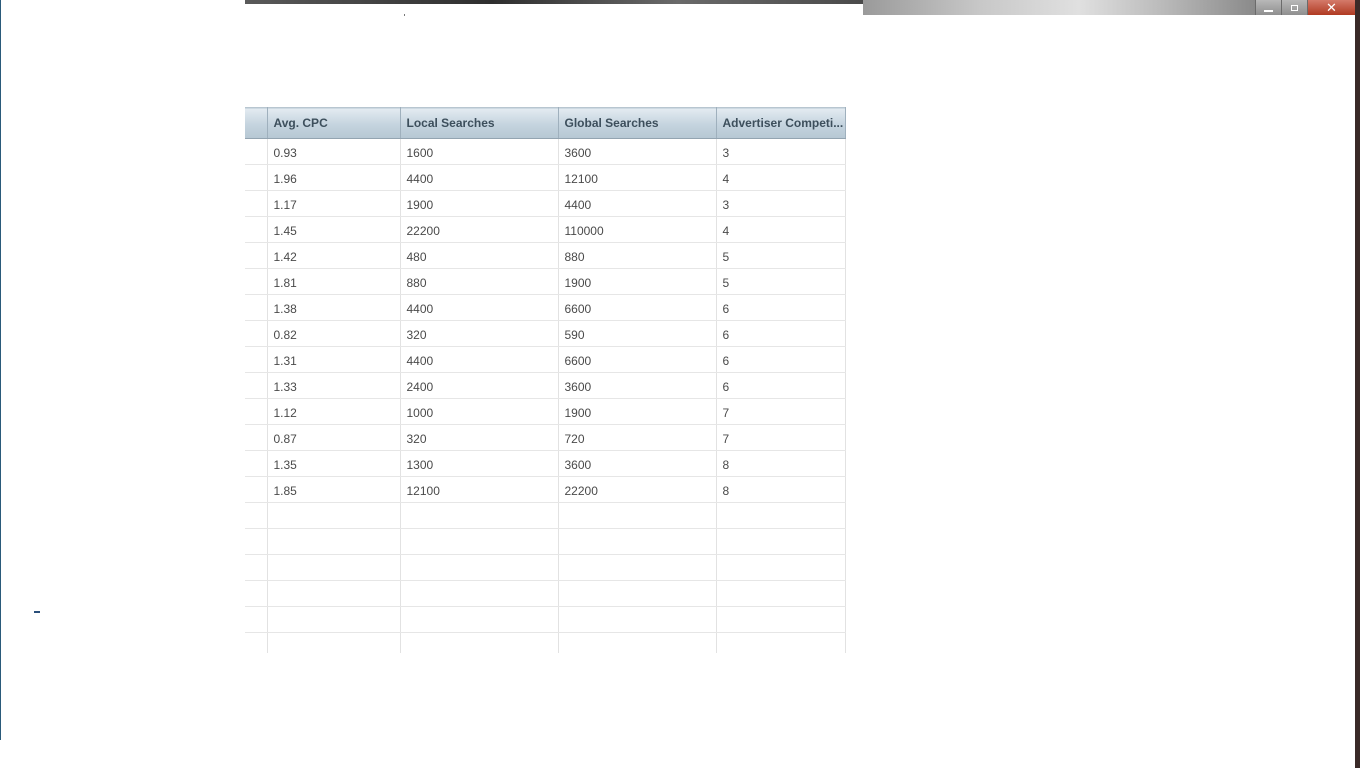 The height and width of the screenshot is (768, 1360). Describe the element at coordinates (334, 229) in the screenshot. I see `cell-avg-cpc: 1.45` at that location.